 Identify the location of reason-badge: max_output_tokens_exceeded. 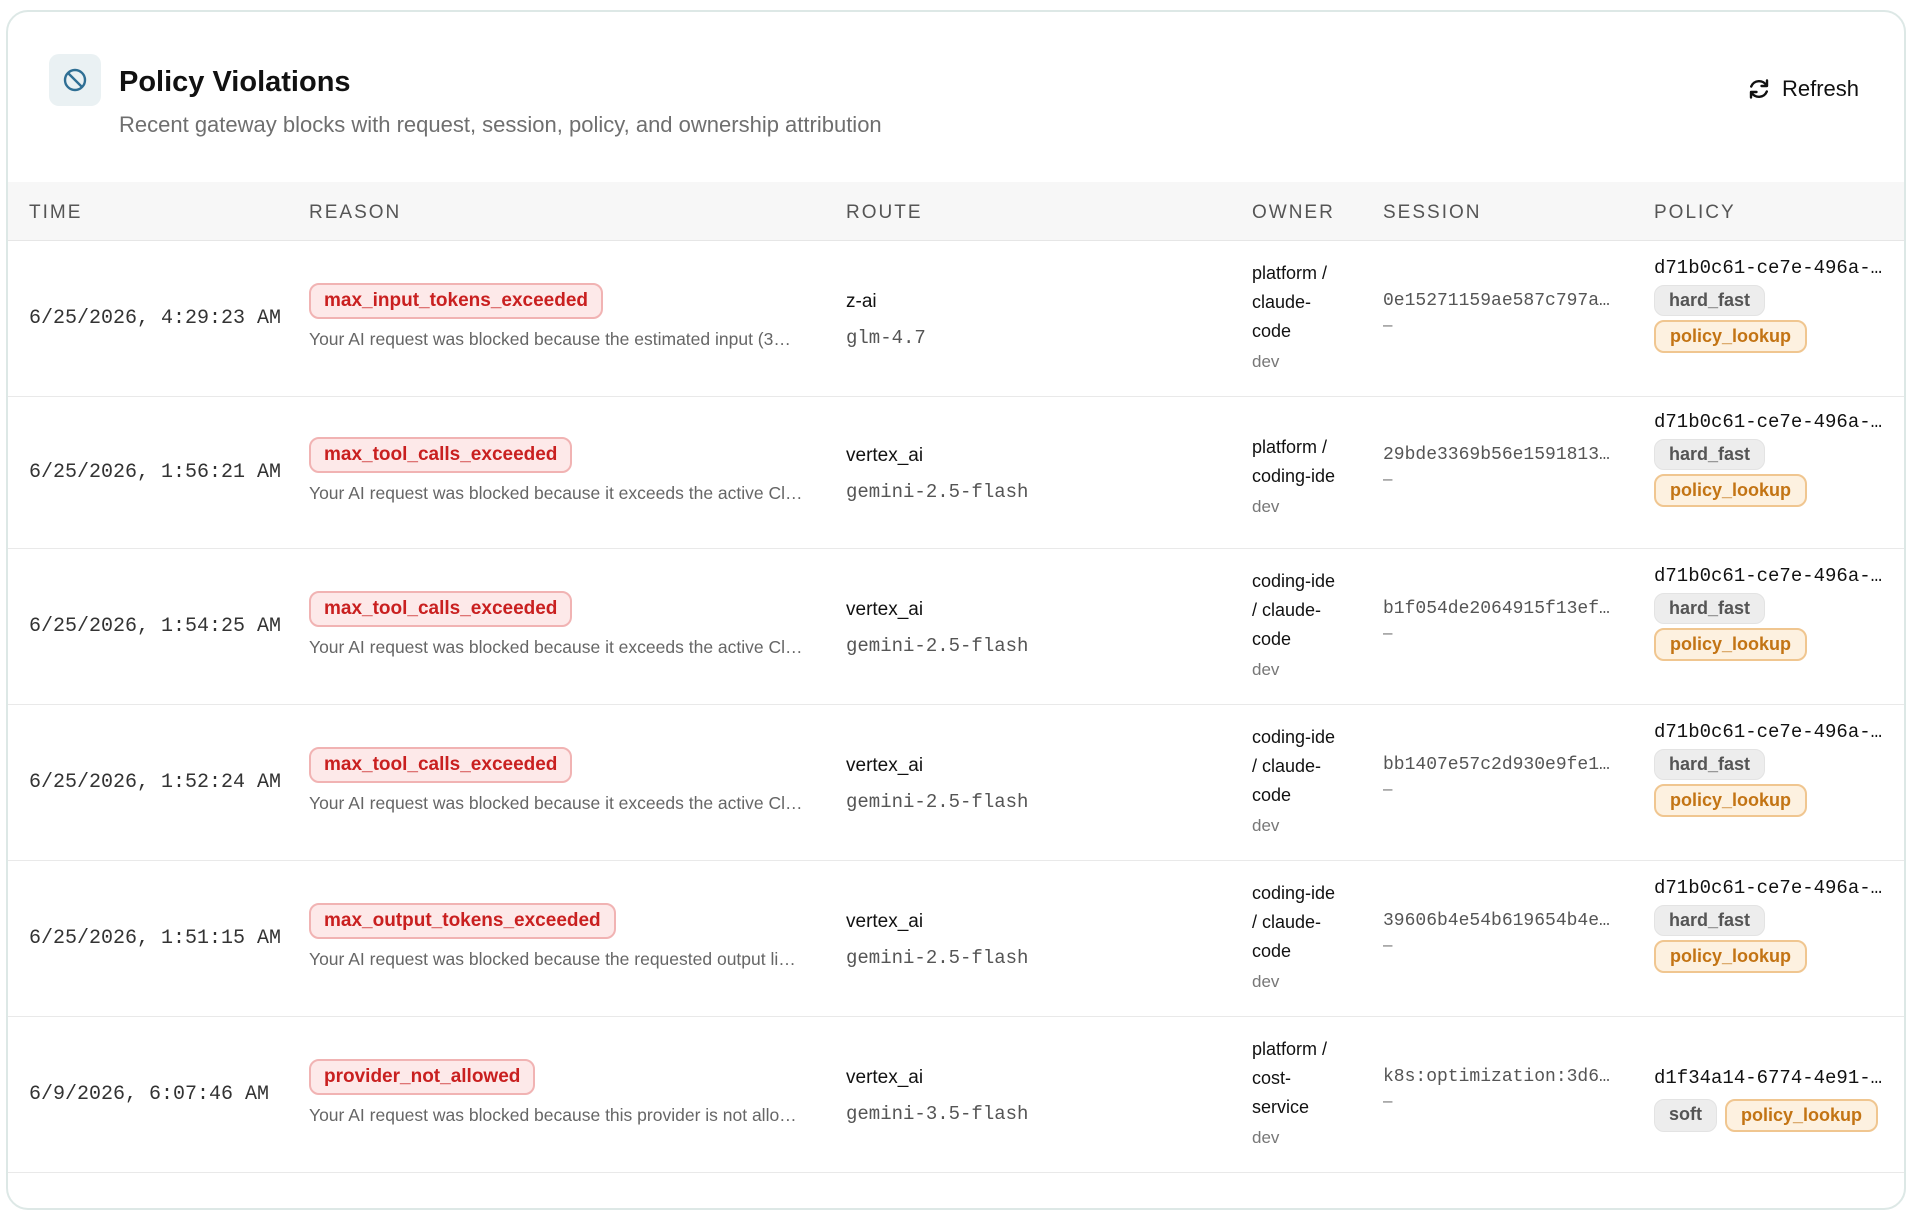
(462, 921).